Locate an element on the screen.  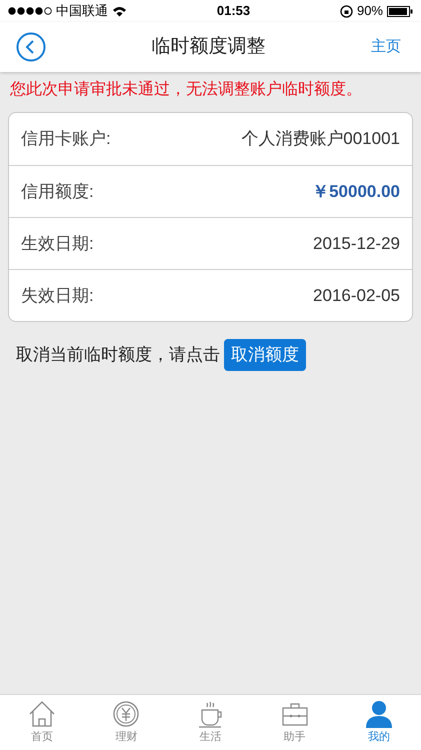
carrier-name: 中国联通 is located at coordinates (82, 11).